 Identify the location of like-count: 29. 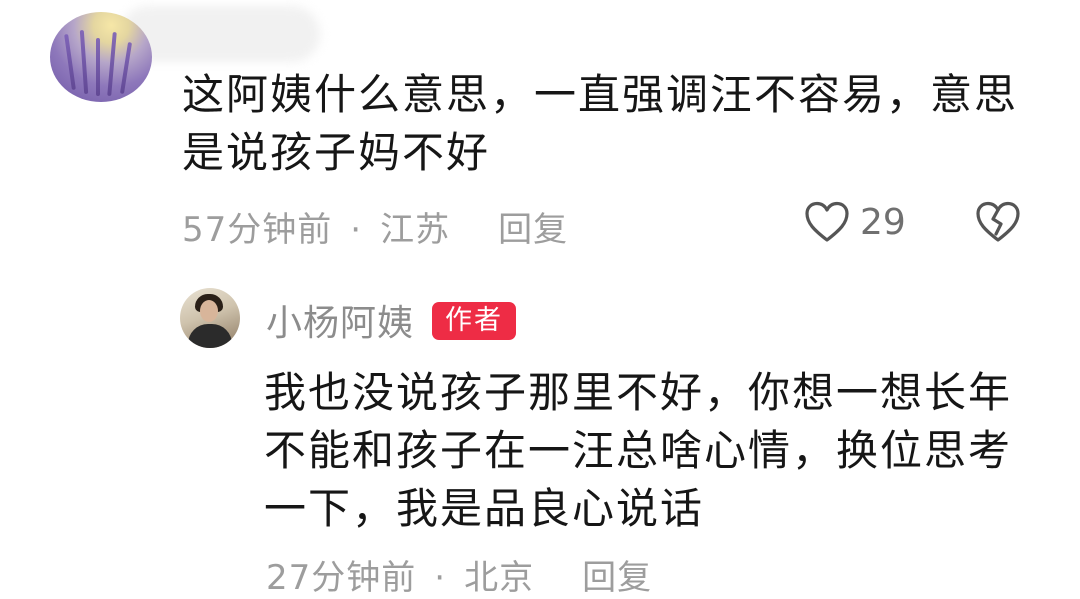
(883, 222).